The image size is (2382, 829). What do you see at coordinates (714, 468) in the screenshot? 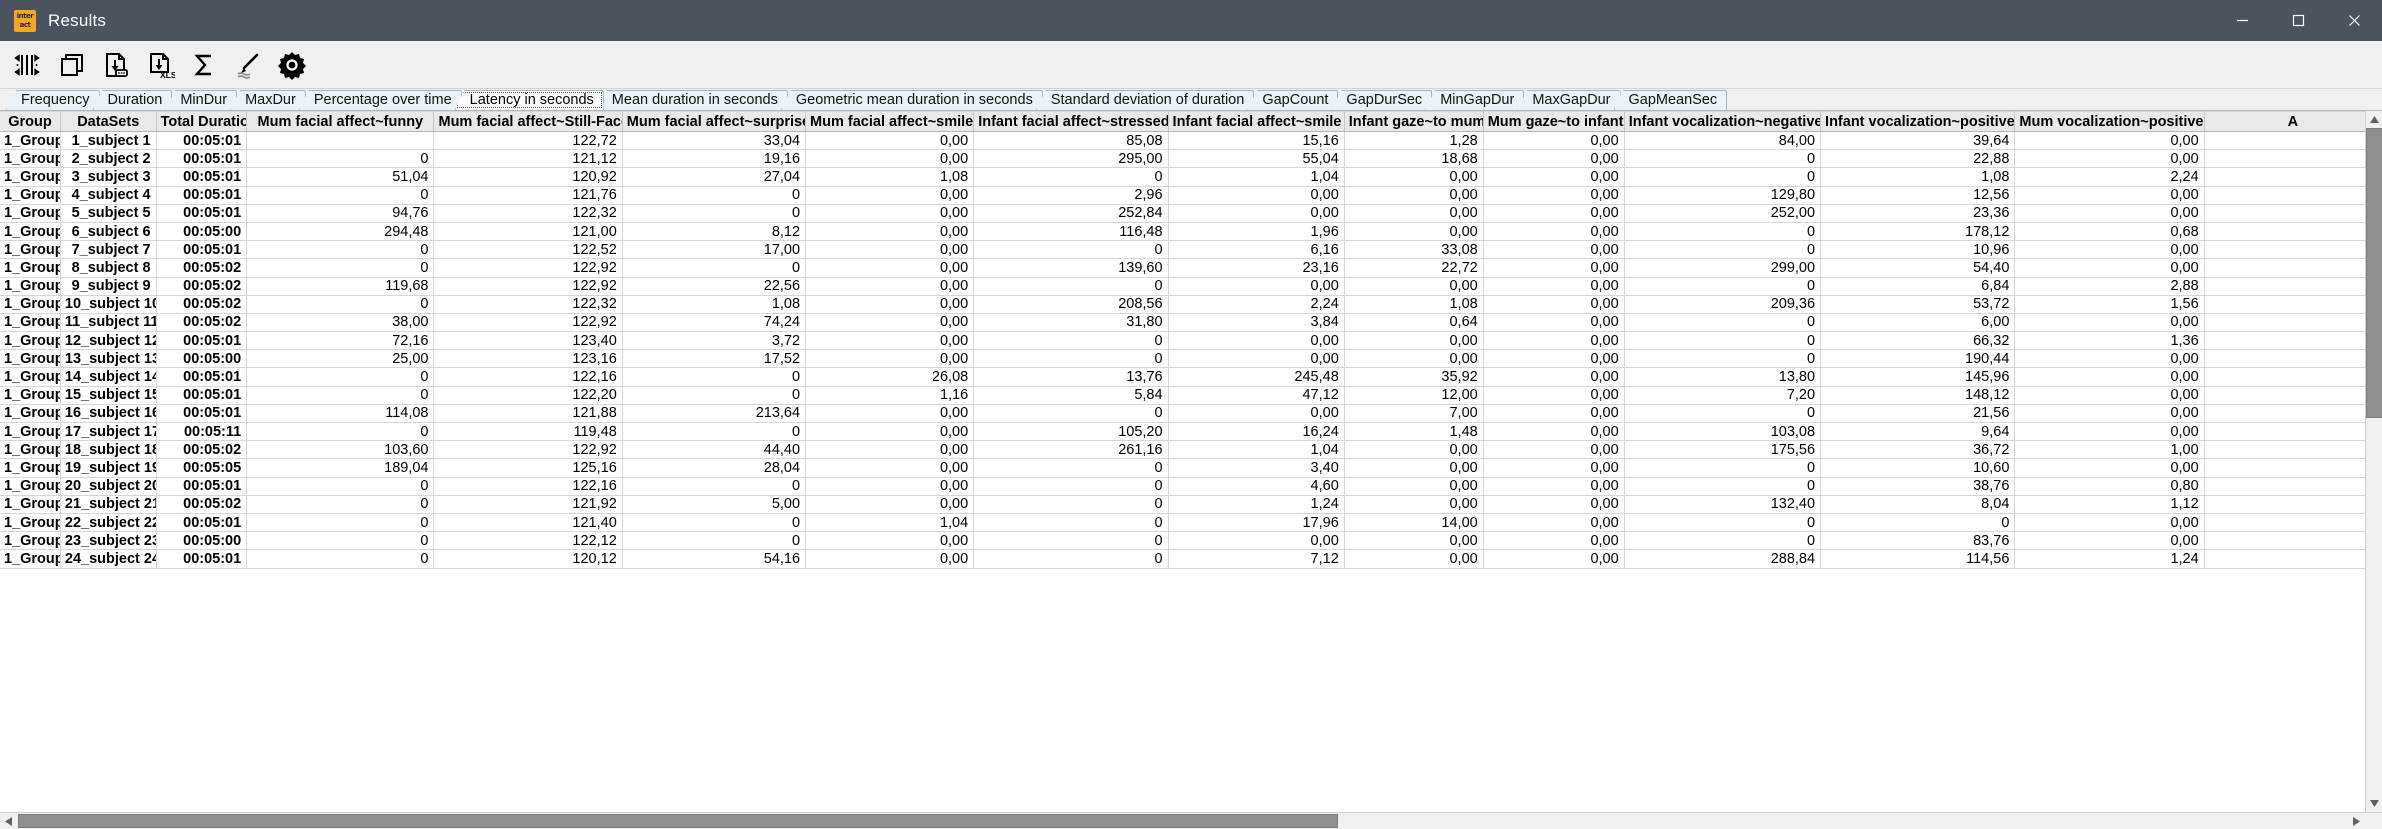
I see `table-cell: 28,04` at bounding box center [714, 468].